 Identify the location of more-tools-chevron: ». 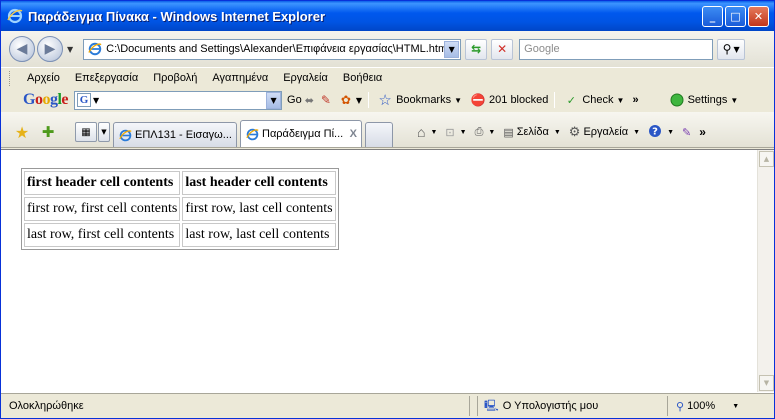
(635, 100).